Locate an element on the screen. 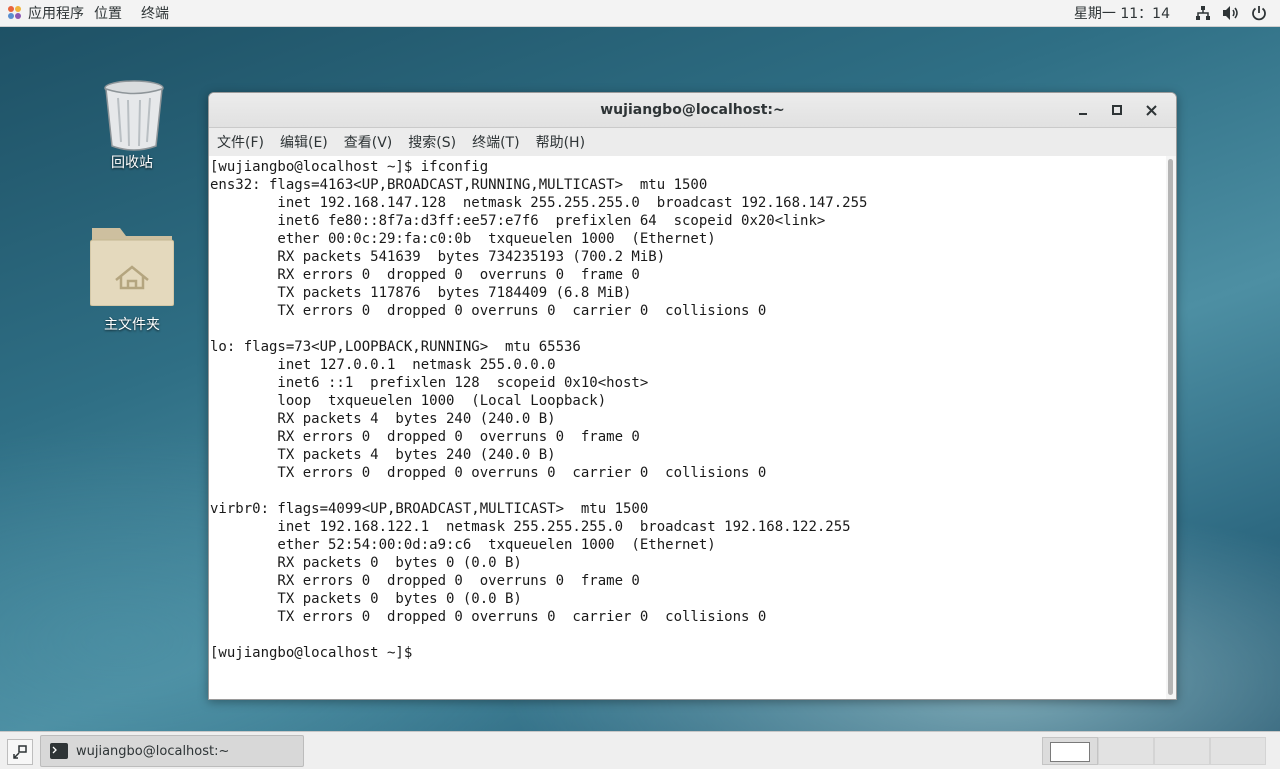 The image size is (1280, 769). power-icon is located at coordinates (1259, 13).